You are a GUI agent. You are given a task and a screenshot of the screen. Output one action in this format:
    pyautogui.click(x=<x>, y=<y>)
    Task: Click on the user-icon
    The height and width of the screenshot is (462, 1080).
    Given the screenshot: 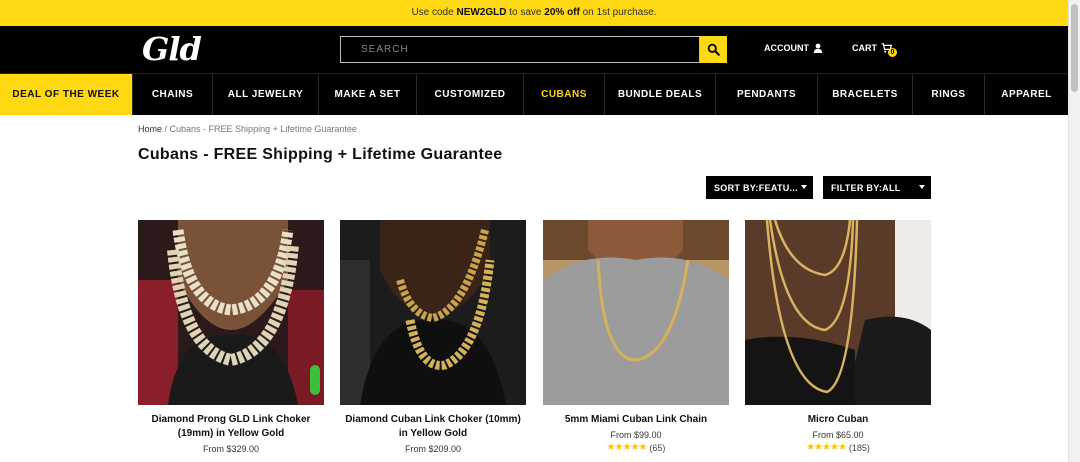 What is the action you would take?
    pyautogui.click(x=818, y=48)
    